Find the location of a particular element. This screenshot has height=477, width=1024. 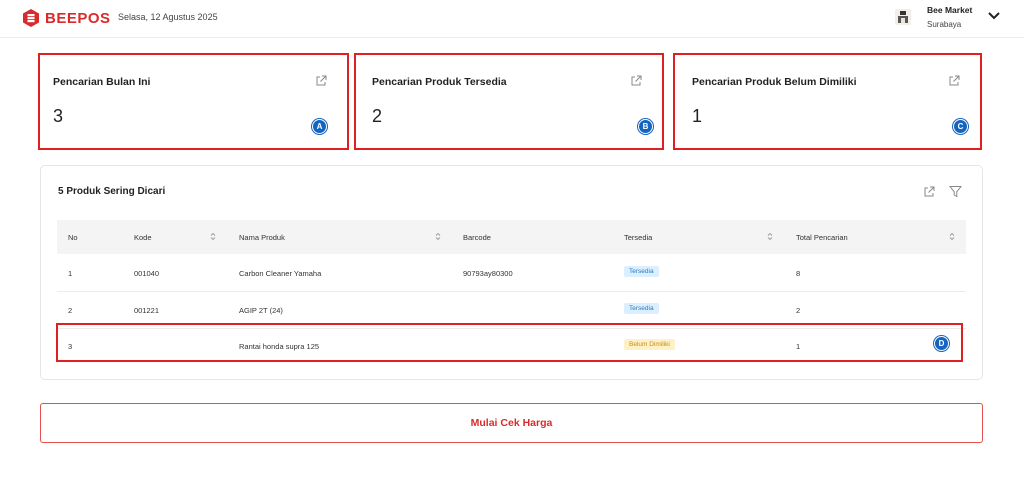

stat-value: 1 is located at coordinates (697, 116).